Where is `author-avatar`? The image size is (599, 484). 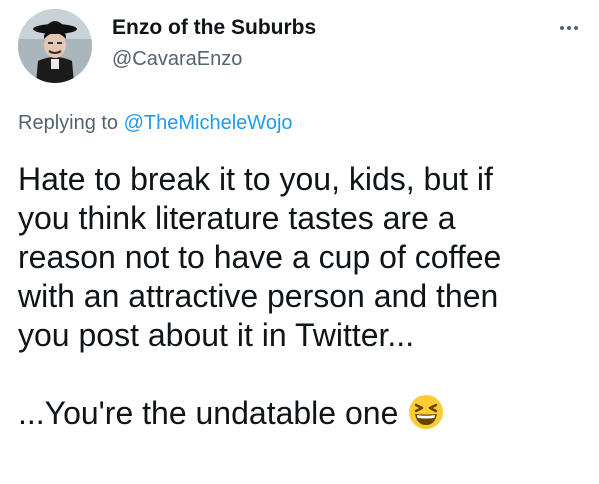 author-avatar is located at coordinates (55, 46).